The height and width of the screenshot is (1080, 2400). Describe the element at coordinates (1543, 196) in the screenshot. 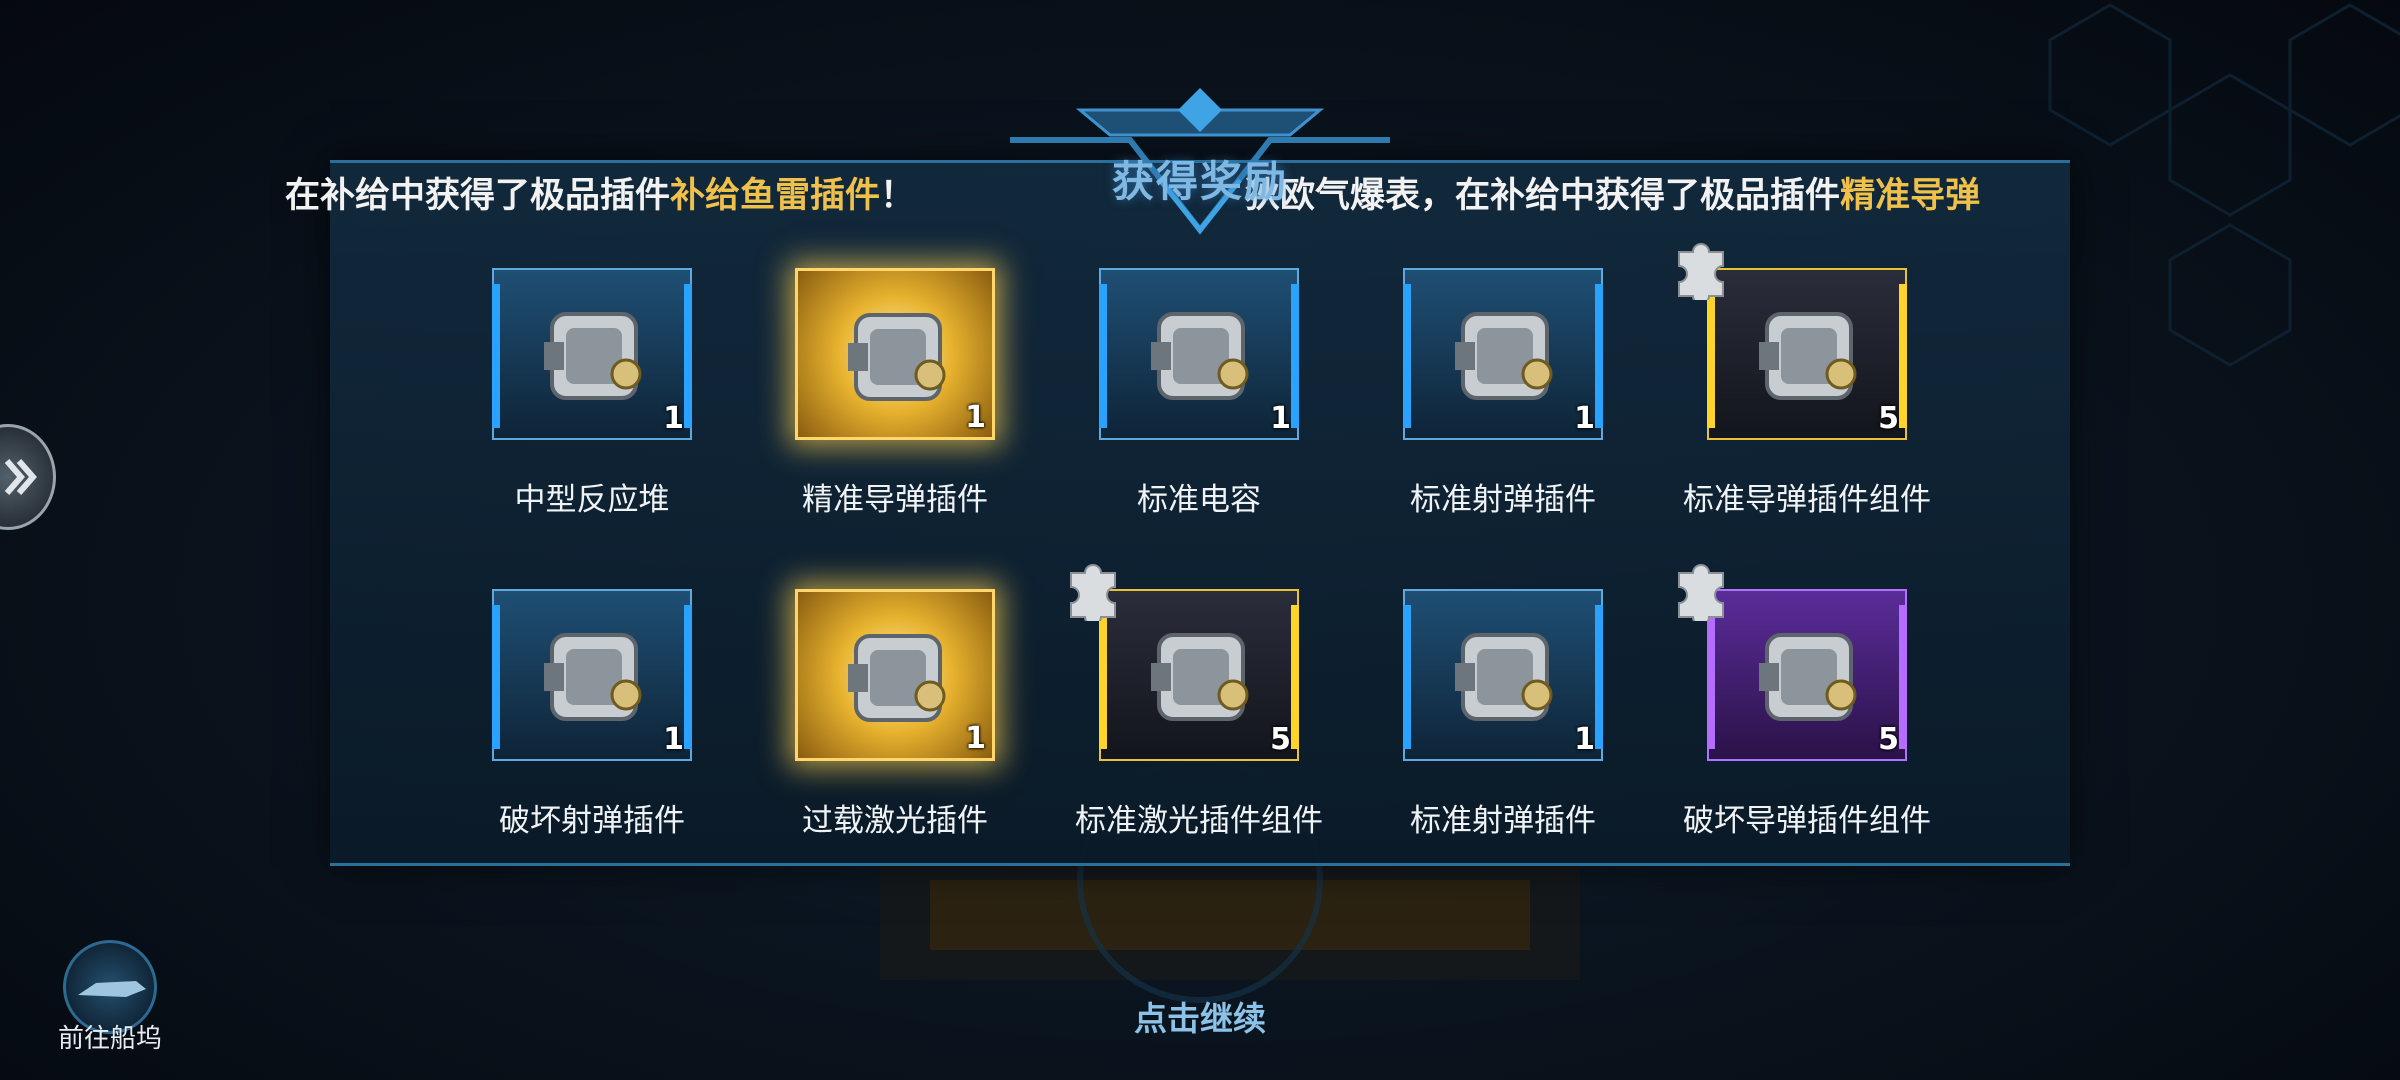

I see `ticker-right-prefix: 狄欧气爆表，在补给中获得了极品插件` at that location.